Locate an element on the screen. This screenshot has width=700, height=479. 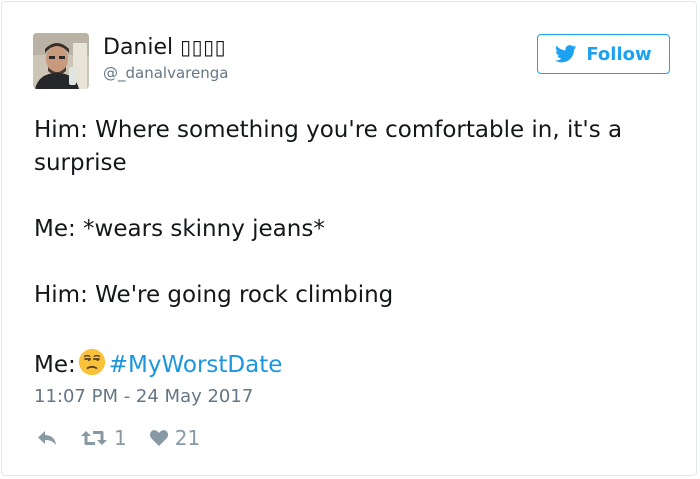
retweet-button: 1 is located at coordinates (103, 438).